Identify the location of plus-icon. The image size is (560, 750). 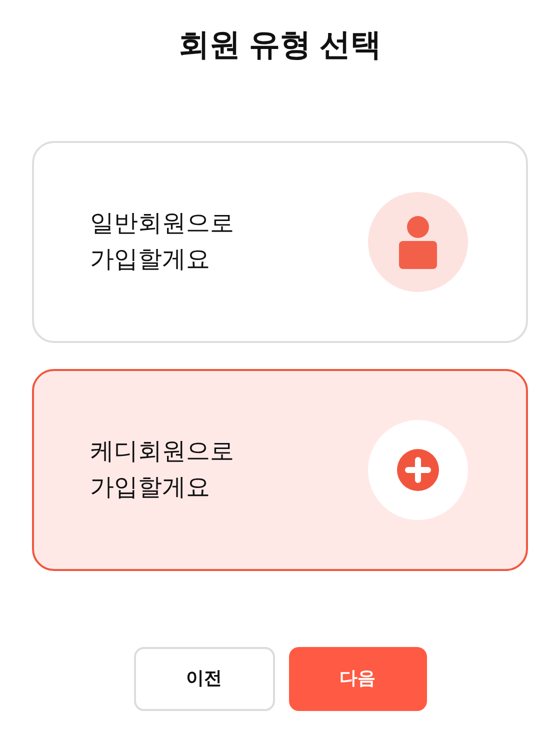
(418, 469).